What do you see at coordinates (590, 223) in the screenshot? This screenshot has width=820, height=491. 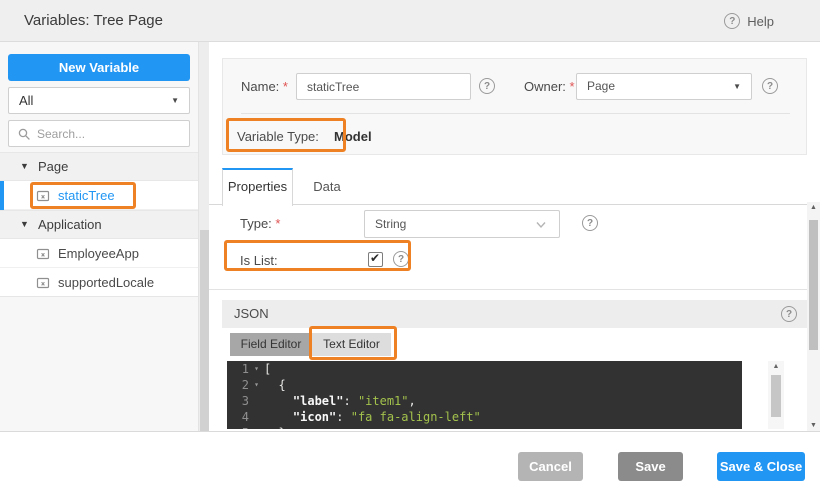 I see `type-help-icon: ?` at bounding box center [590, 223].